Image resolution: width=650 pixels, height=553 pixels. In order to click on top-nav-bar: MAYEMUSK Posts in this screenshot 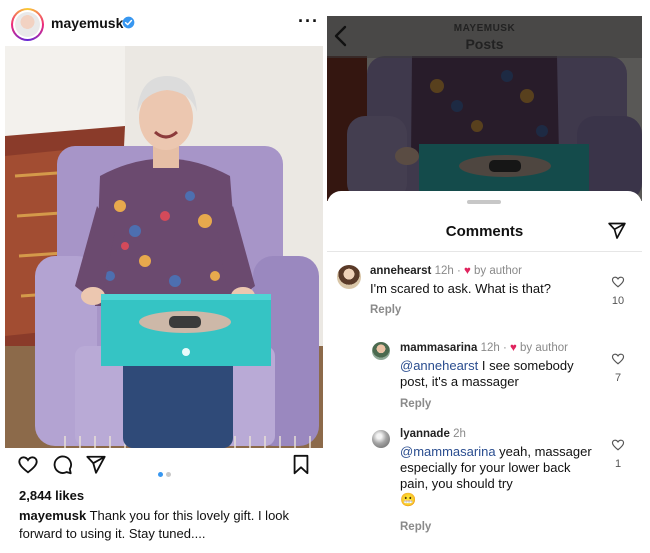, I will do `click(484, 37)`.